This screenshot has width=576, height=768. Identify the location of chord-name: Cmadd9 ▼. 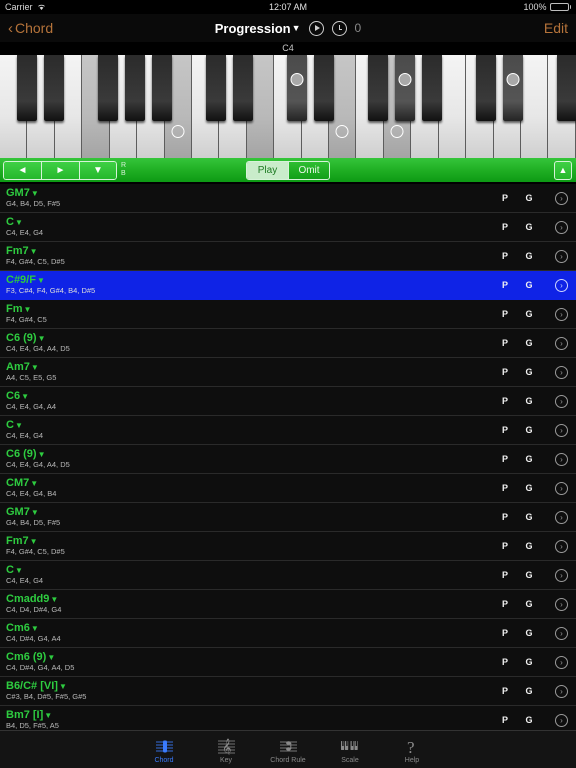
(33, 599).